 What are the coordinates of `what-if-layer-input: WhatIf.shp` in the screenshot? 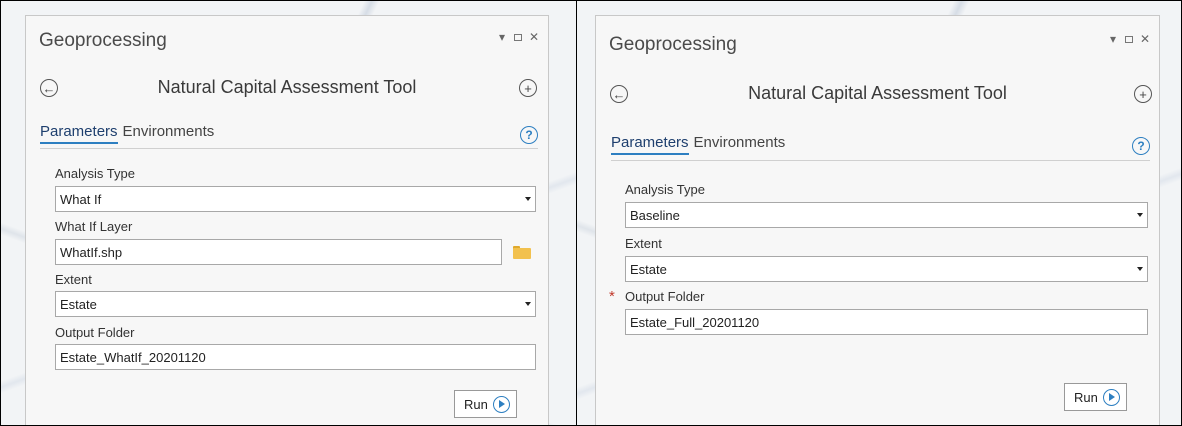 It's located at (278, 252).